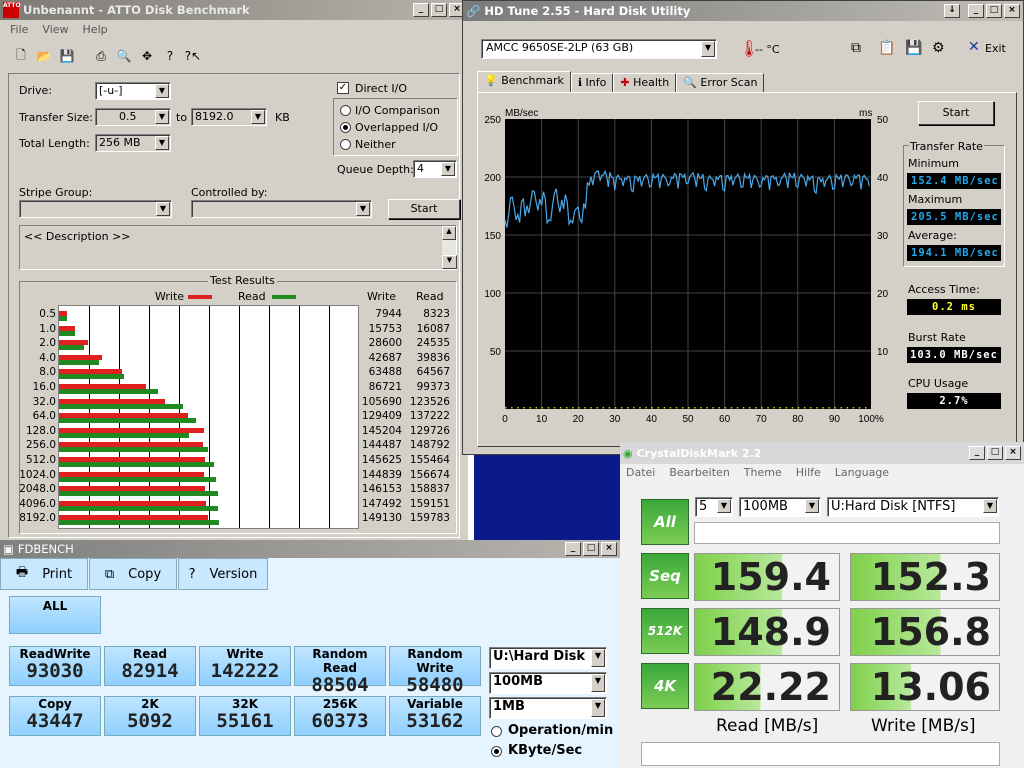 The width and height of the screenshot is (1024, 768). I want to click on cdm-4k-button: 4K, so click(665, 686).